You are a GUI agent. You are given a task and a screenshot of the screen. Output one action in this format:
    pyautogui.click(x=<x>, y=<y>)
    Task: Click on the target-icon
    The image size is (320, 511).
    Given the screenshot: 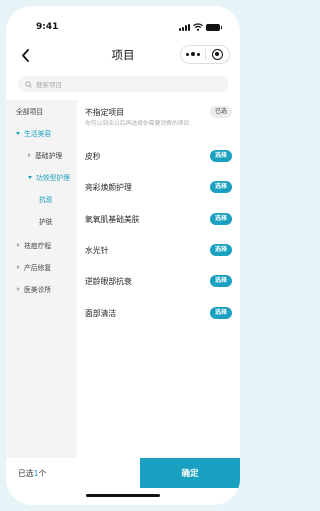 What is the action you would take?
    pyautogui.click(x=217, y=54)
    